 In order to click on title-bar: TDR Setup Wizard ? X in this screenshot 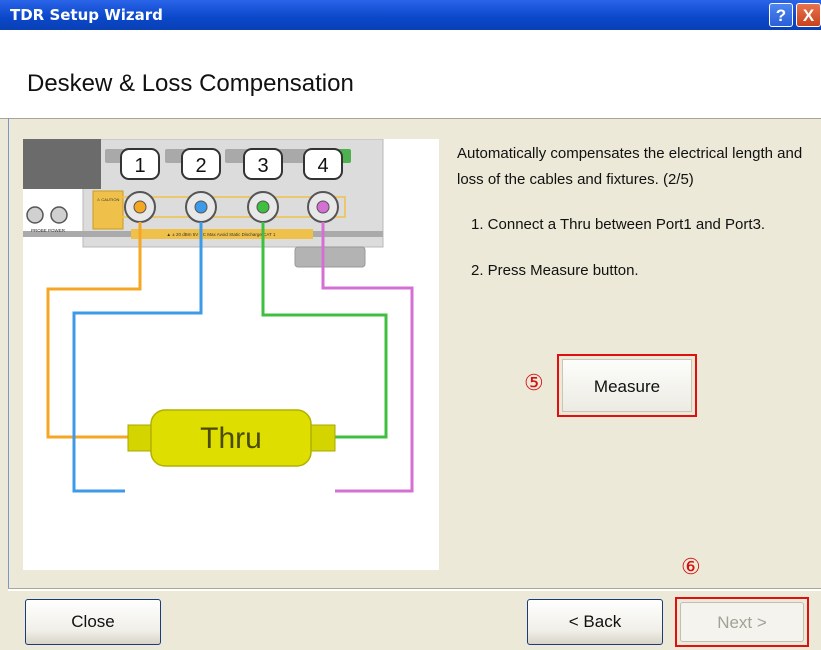, I will do `click(410, 15)`.